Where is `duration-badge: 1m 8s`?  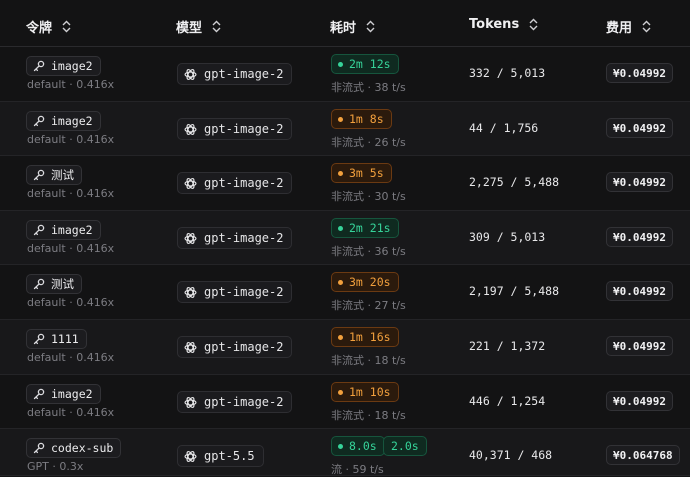
duration-badge: 1m 8s is located at coordinates (361, 119).